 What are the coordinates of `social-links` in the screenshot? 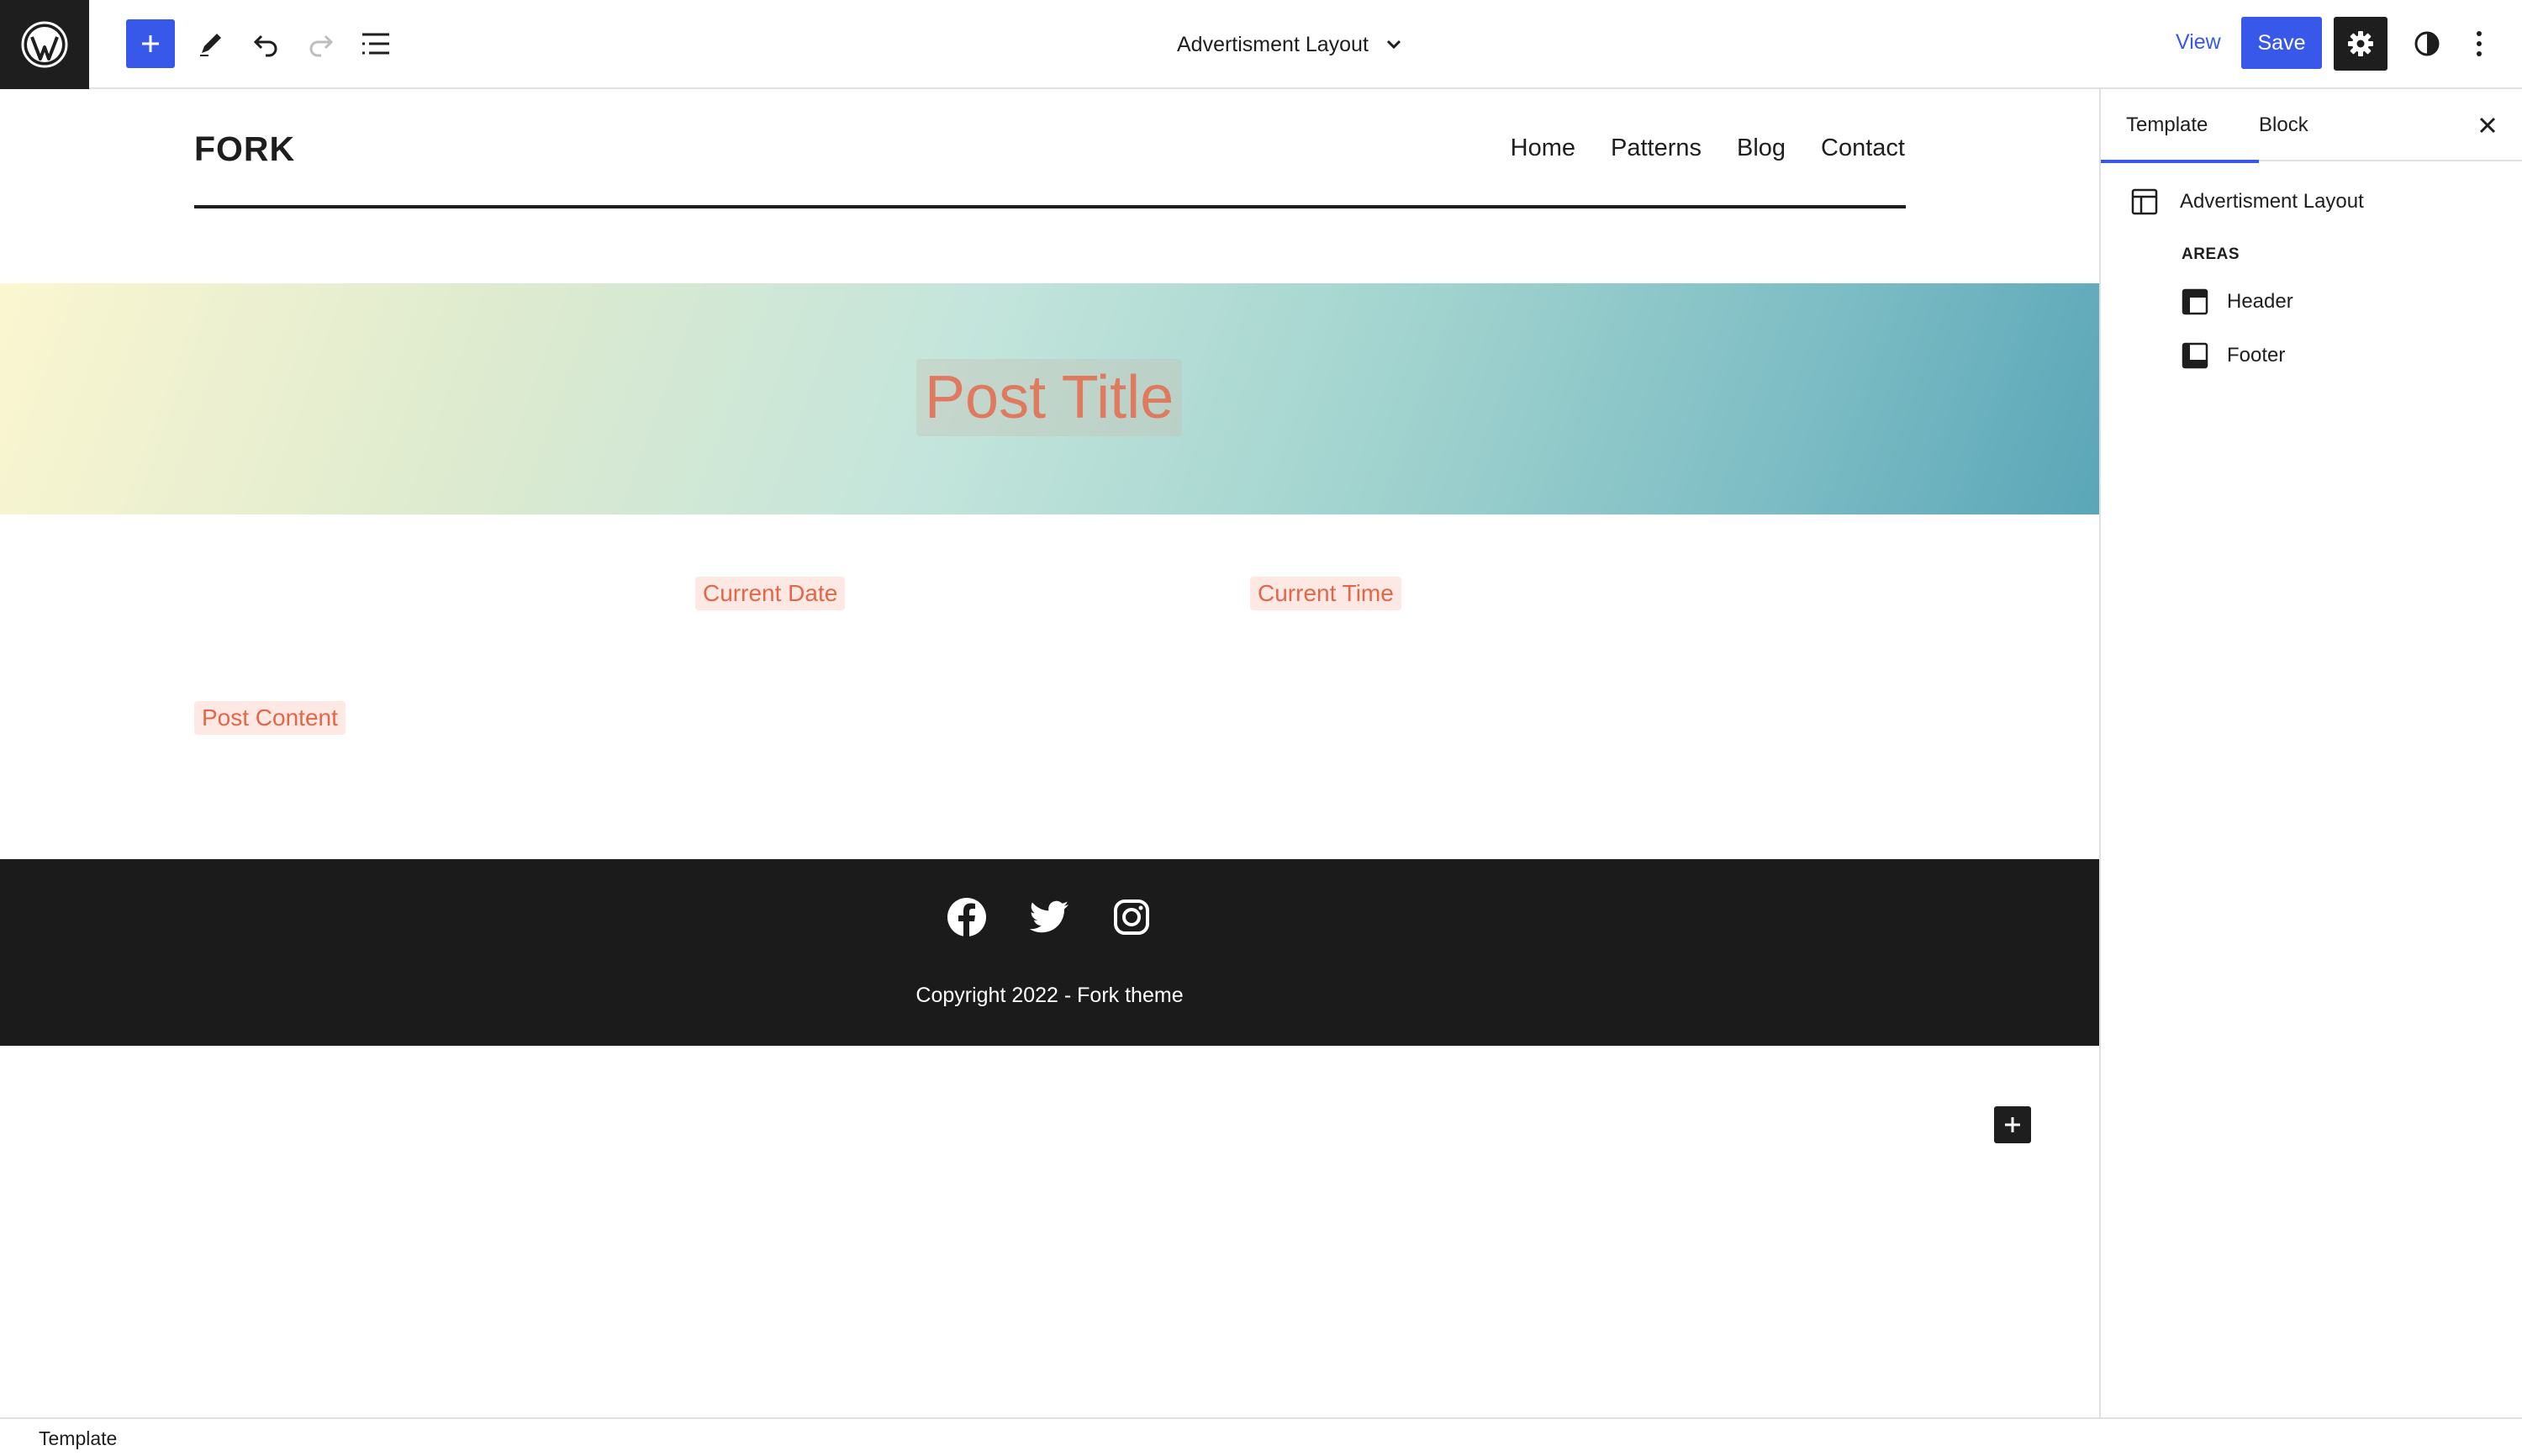 It's located at (1049, 917).